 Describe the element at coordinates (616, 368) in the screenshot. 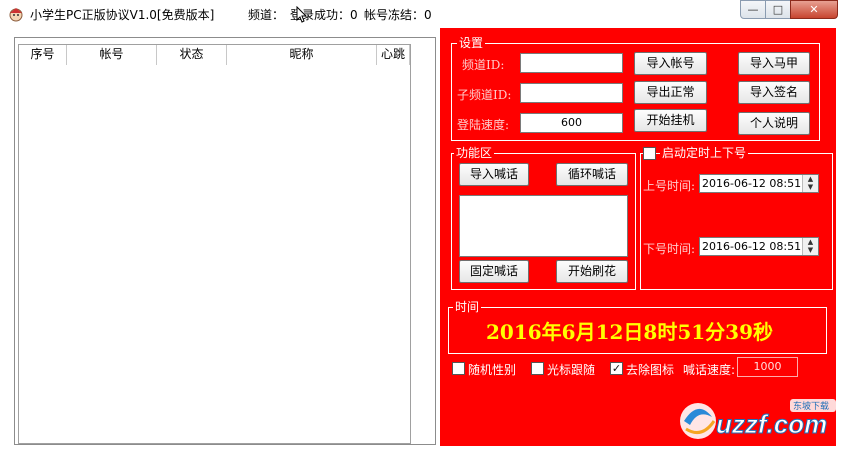

I see `remove-icon-checkbox: ✓` at that location.